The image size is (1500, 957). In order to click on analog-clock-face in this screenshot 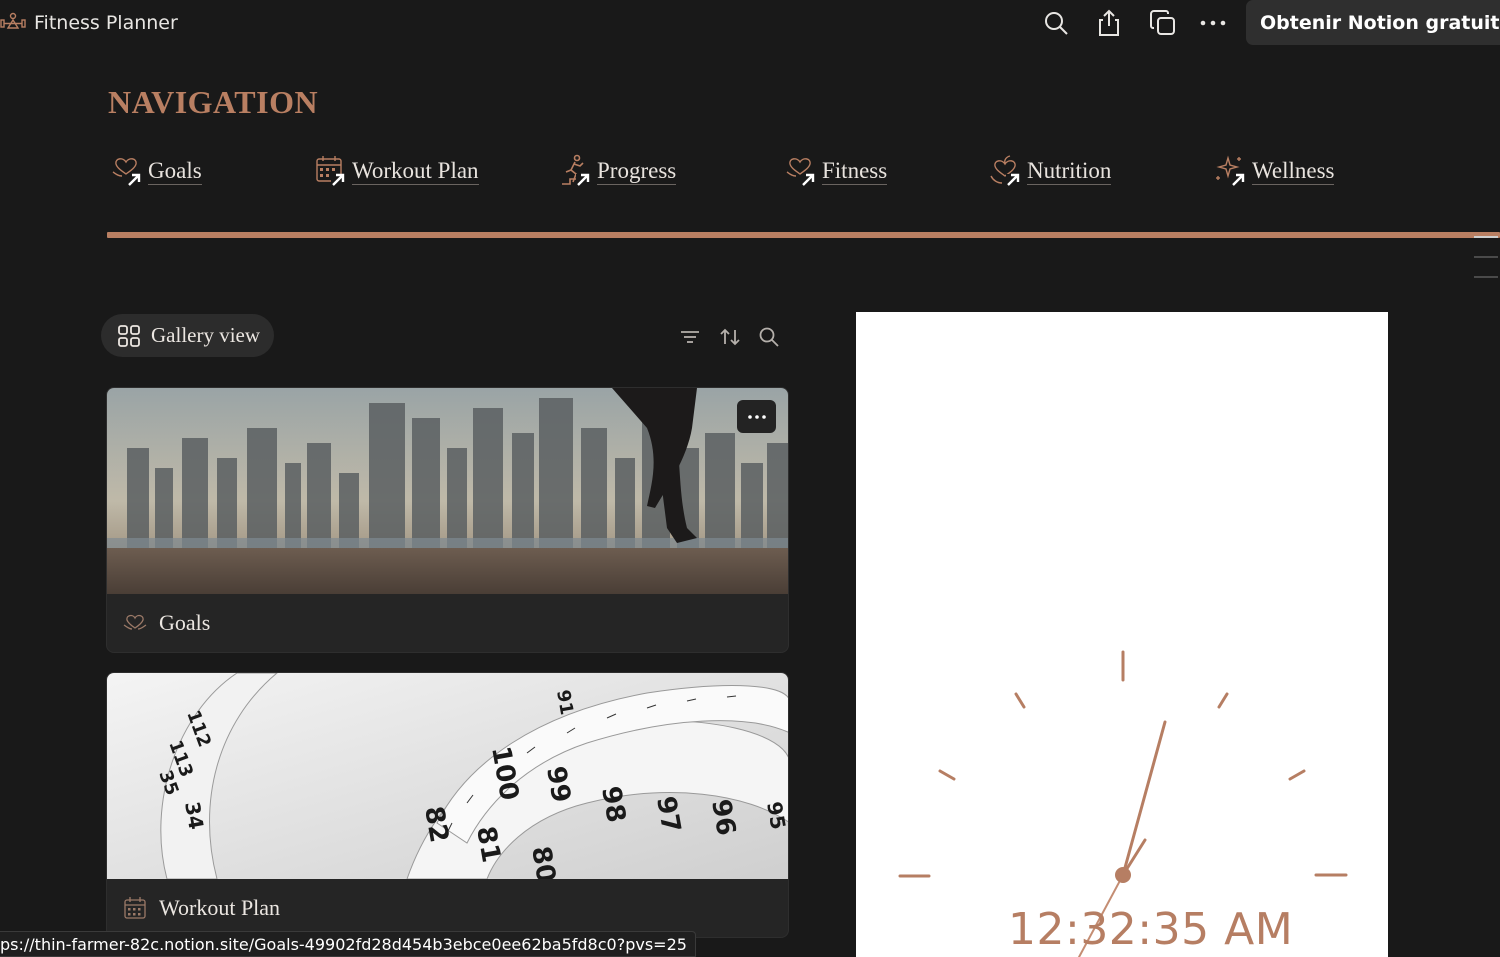, I will do `click(1123, 803)`.